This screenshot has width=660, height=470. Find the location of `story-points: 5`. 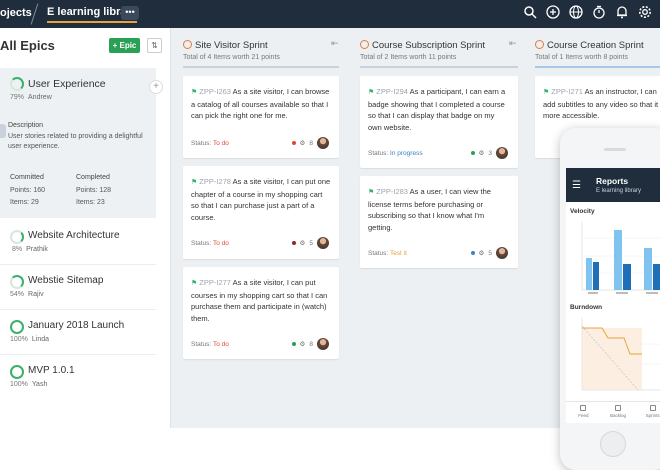

story-points: 5 is located at coordinates (490, 253).